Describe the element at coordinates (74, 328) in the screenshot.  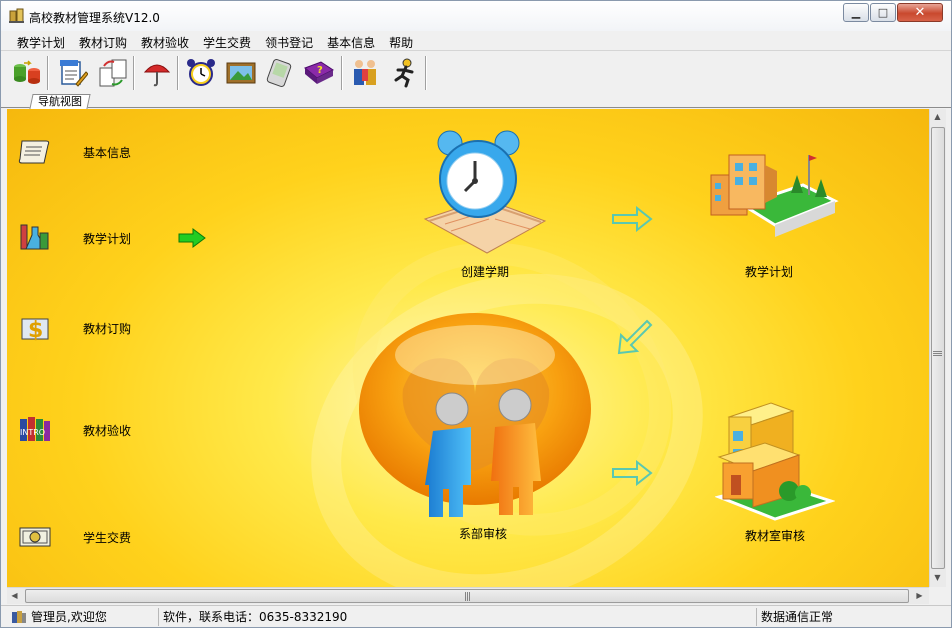
I see `nav-item-textbook-order: $ 教材订购` at that location.